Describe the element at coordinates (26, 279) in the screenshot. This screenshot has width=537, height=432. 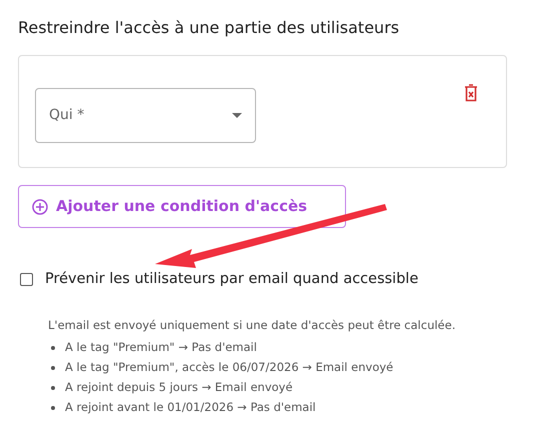
I see `notify-checkbox` at that location.